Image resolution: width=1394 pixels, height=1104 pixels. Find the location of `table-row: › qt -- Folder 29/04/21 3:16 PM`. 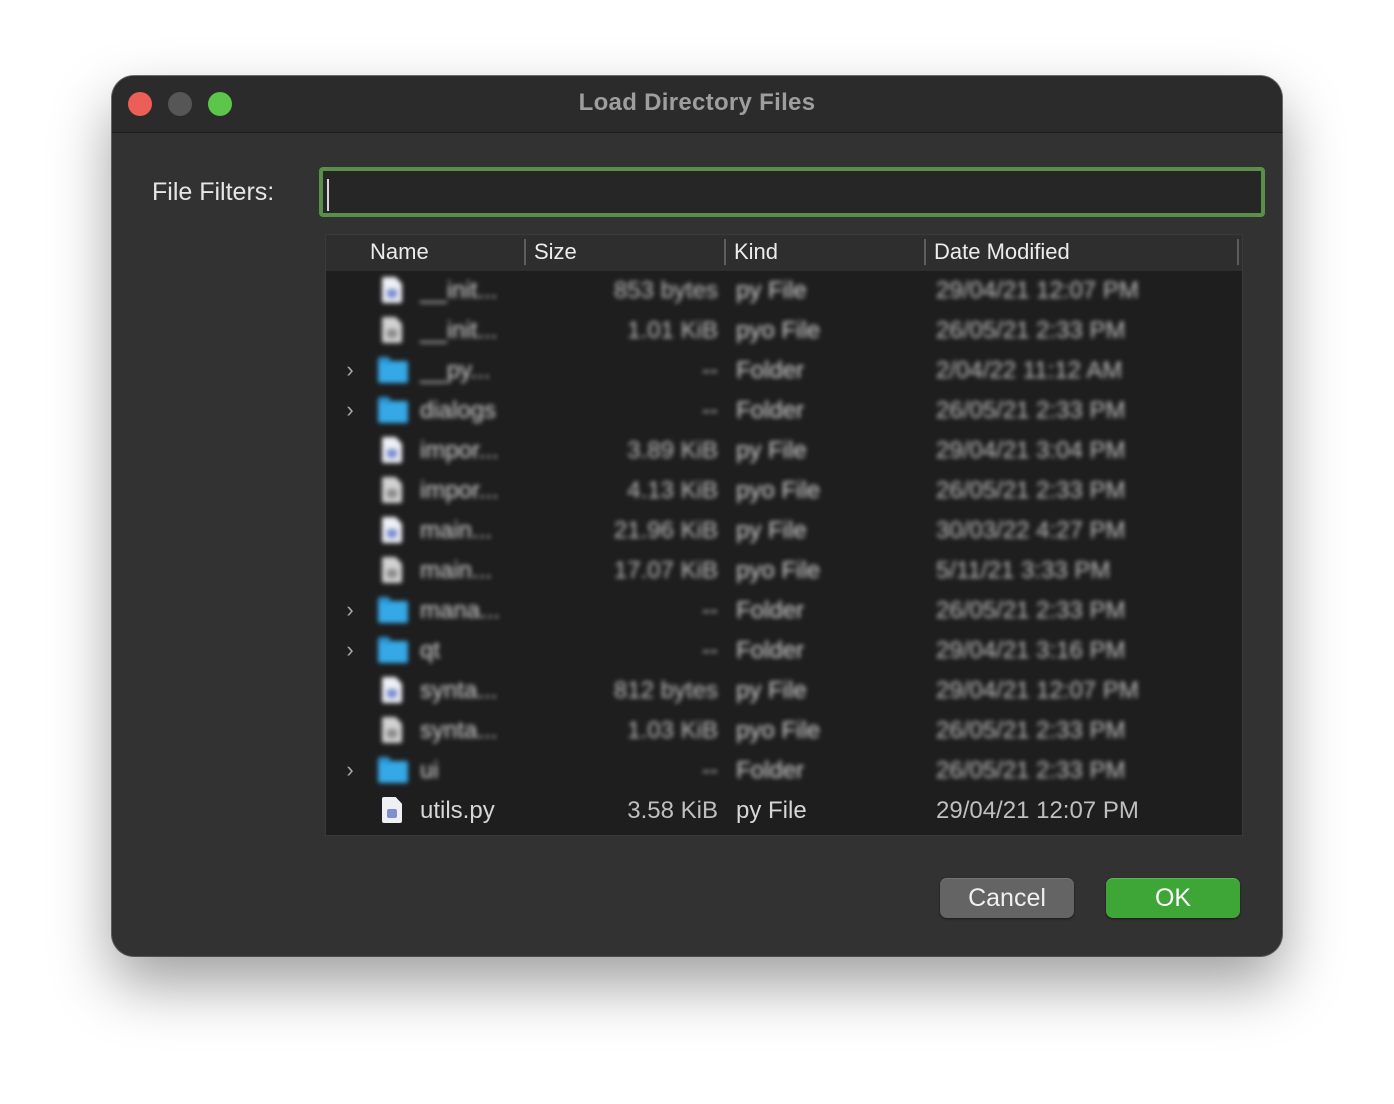

table-row: › qt -- Folder 29/04/21 3:16 PM is located at coordinates (784, 651).